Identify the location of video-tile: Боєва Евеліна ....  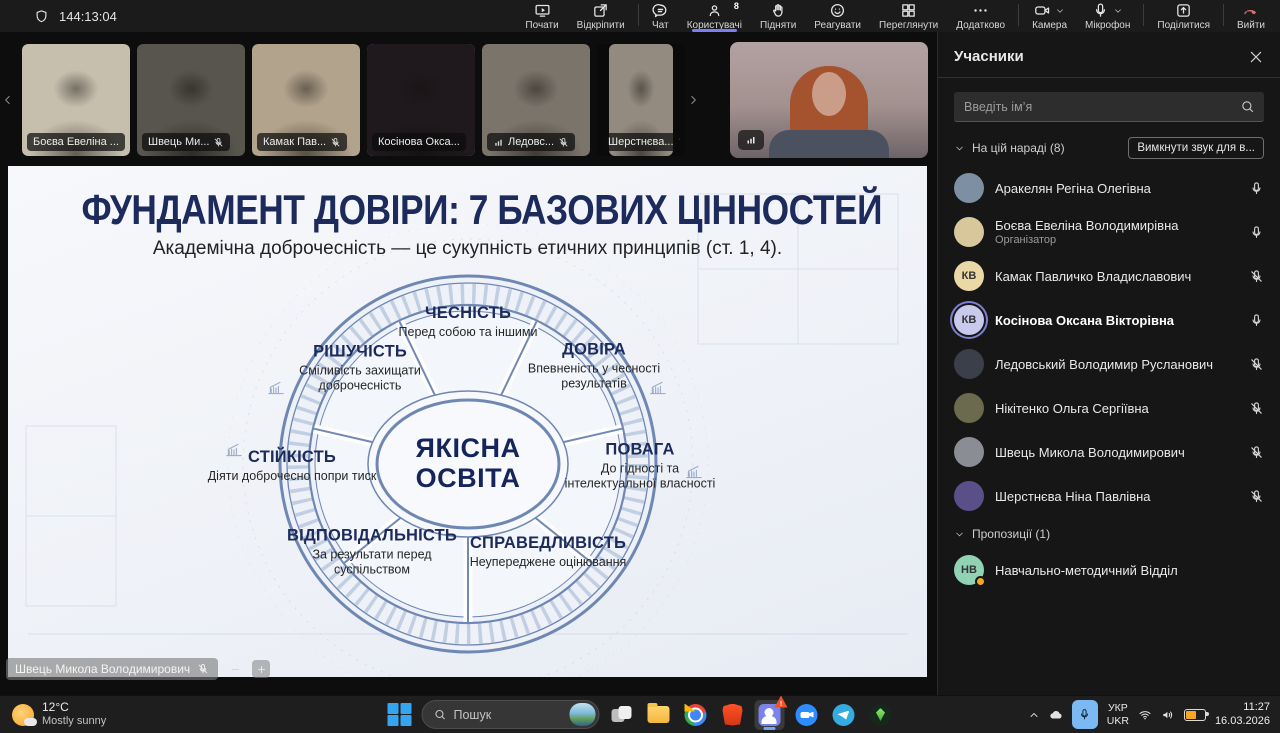
(76, 100).